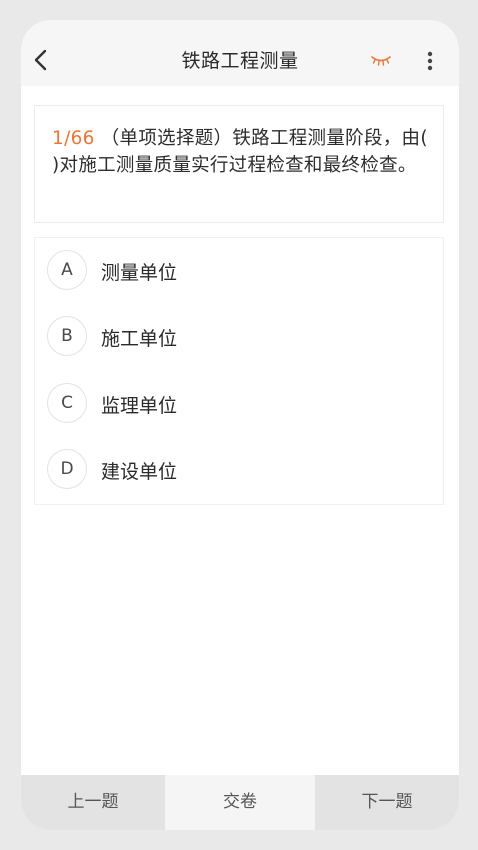  What do you see at coordinates (240, 61) in the screenshot?
I see `page-title: 铁路工程测量` at bounding box center [240, 61].